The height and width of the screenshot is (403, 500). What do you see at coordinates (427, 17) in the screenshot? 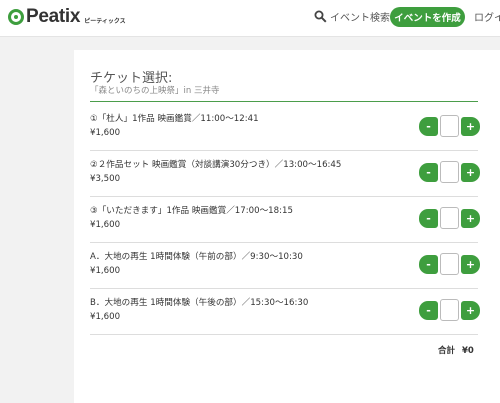
I see `create-event-button: イベントを作成` at bounding box center [427, 17].